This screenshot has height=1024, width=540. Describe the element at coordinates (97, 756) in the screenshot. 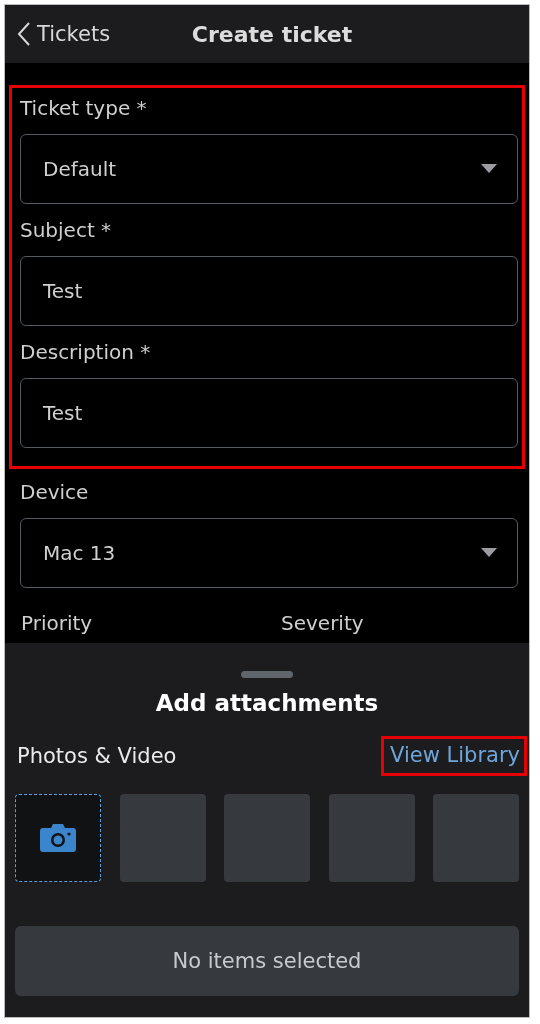

I see `section-label: Photos & Video` at that location.